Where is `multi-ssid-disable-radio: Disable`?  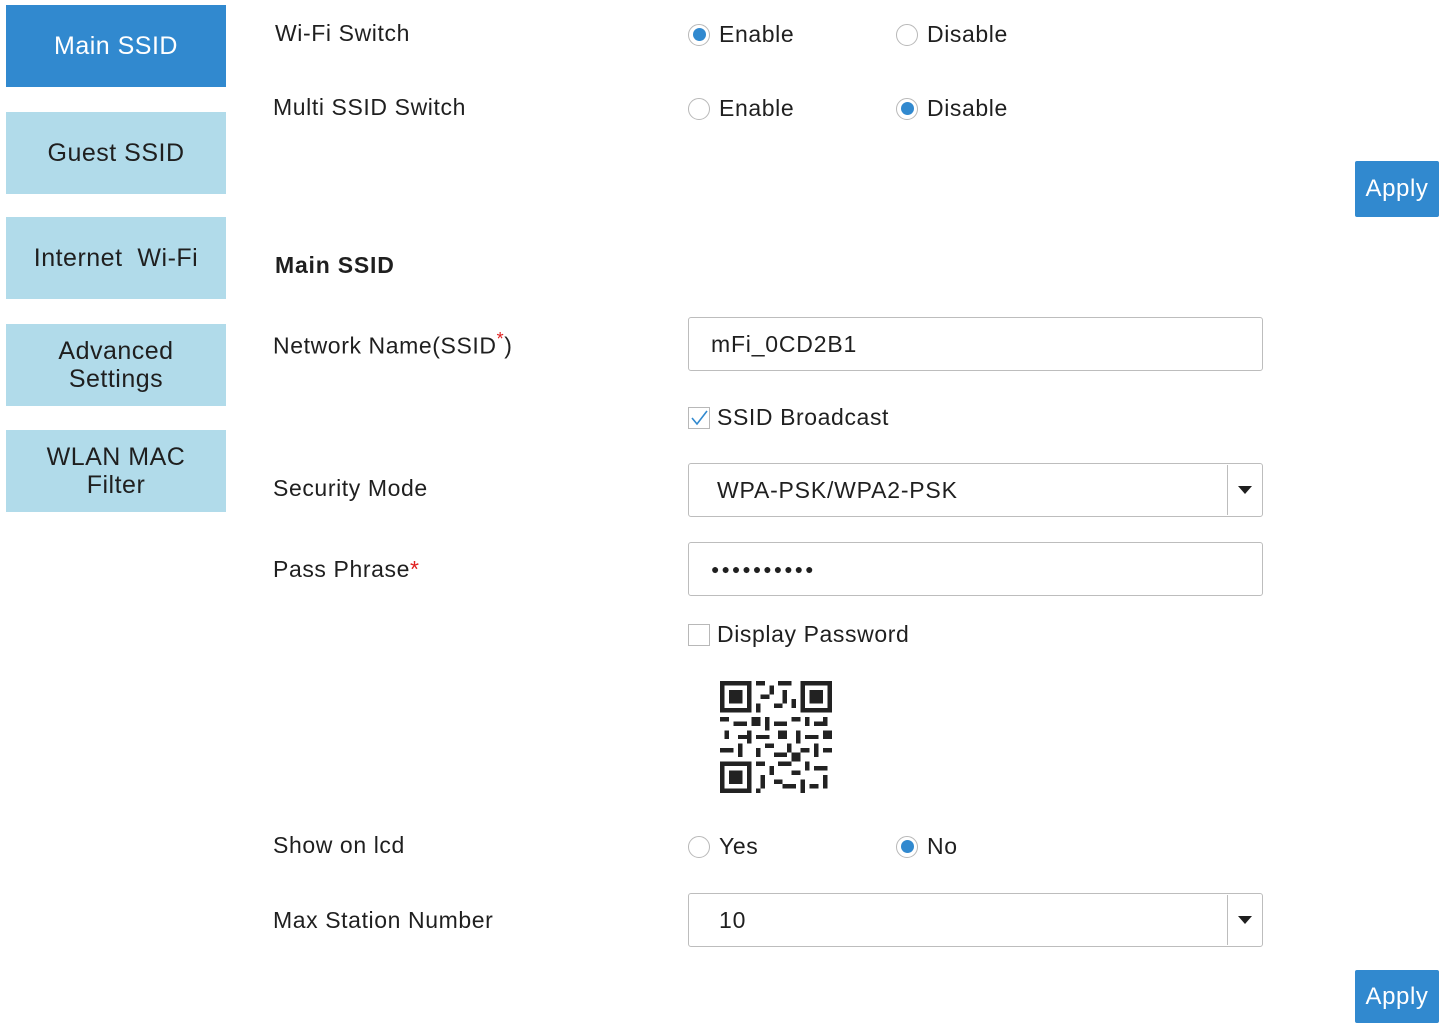 multi-ssid-disable-radio: Disable is located at coordinates (952, 108).